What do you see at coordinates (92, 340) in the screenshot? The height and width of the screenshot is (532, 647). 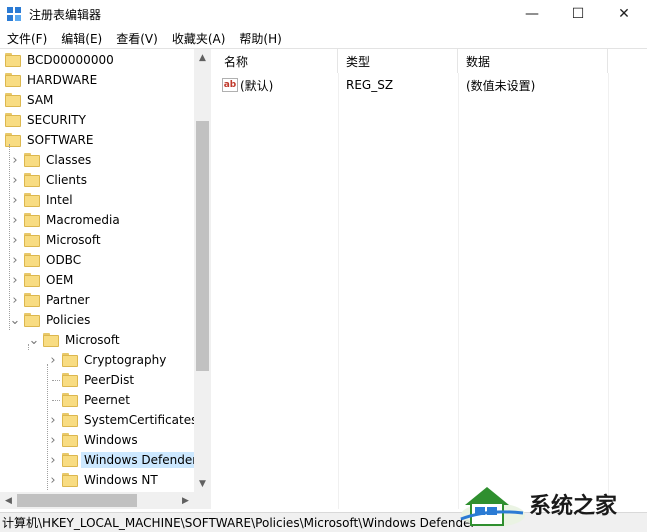 I see `tree-node-label: Microsoft` at bounding box center [92, 340].